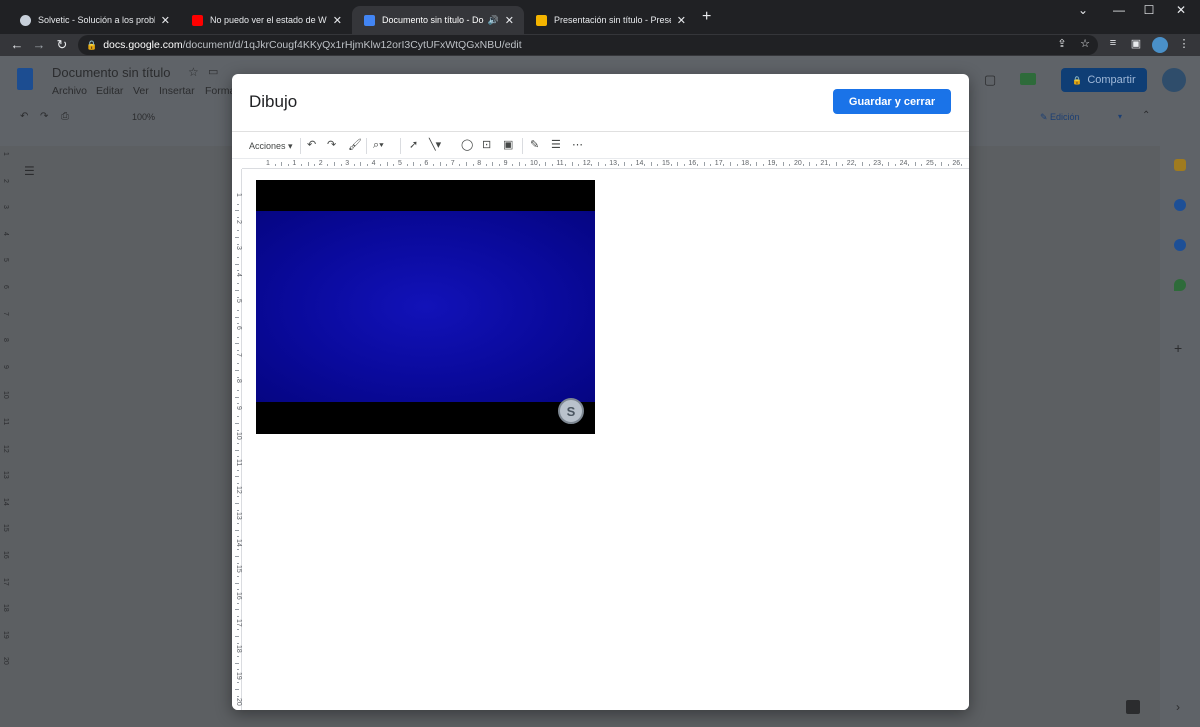 The width and height of the screenshot is (1200, 727). Describe the element at coordinates (486, 145) in the screenshot. I see `text-box-icon: ⊡` at that location.